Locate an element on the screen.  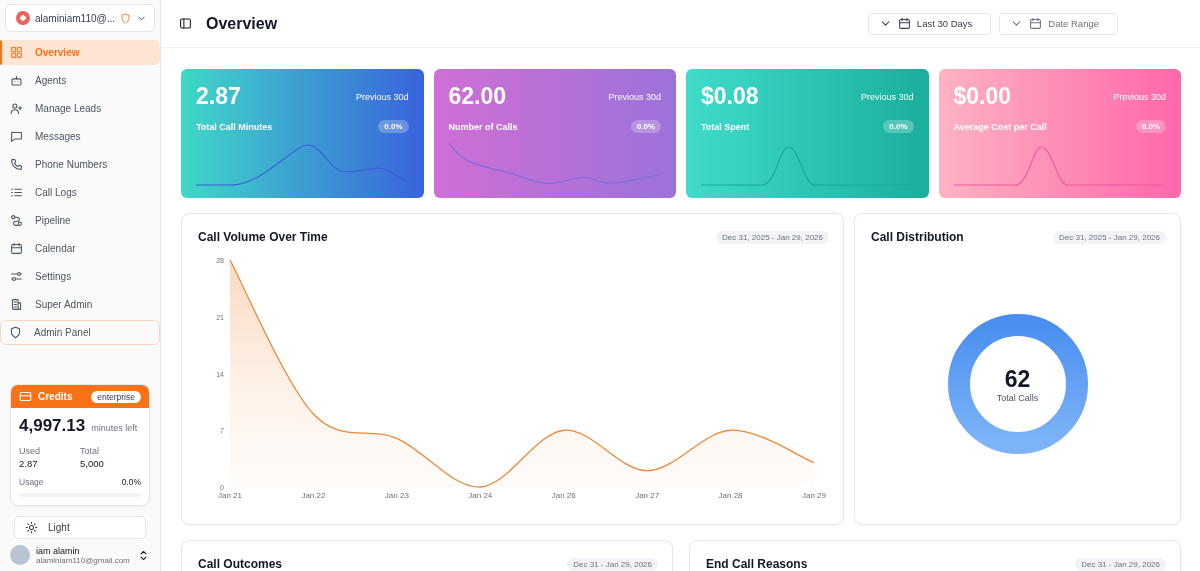
total-label: Total is located at coordinates (90, 451).